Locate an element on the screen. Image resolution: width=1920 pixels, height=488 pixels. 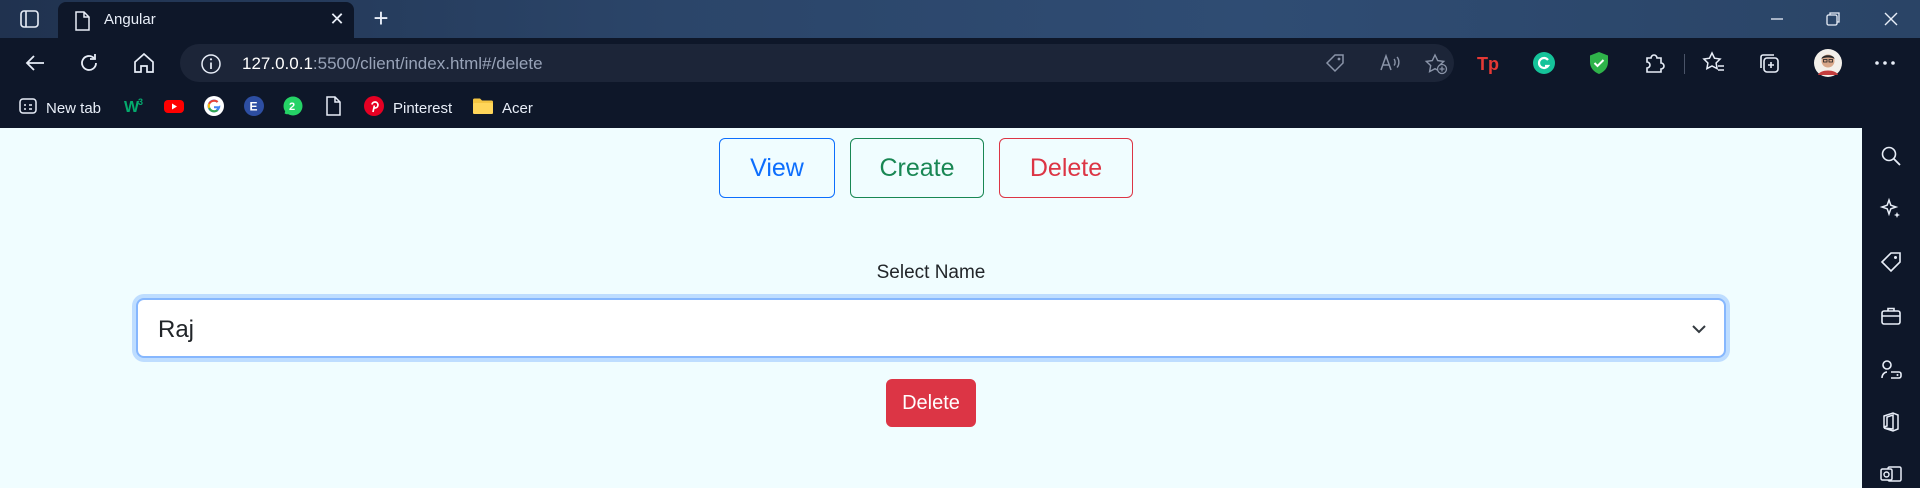
add-favorite-icon is located at coordinates (1436, 64).